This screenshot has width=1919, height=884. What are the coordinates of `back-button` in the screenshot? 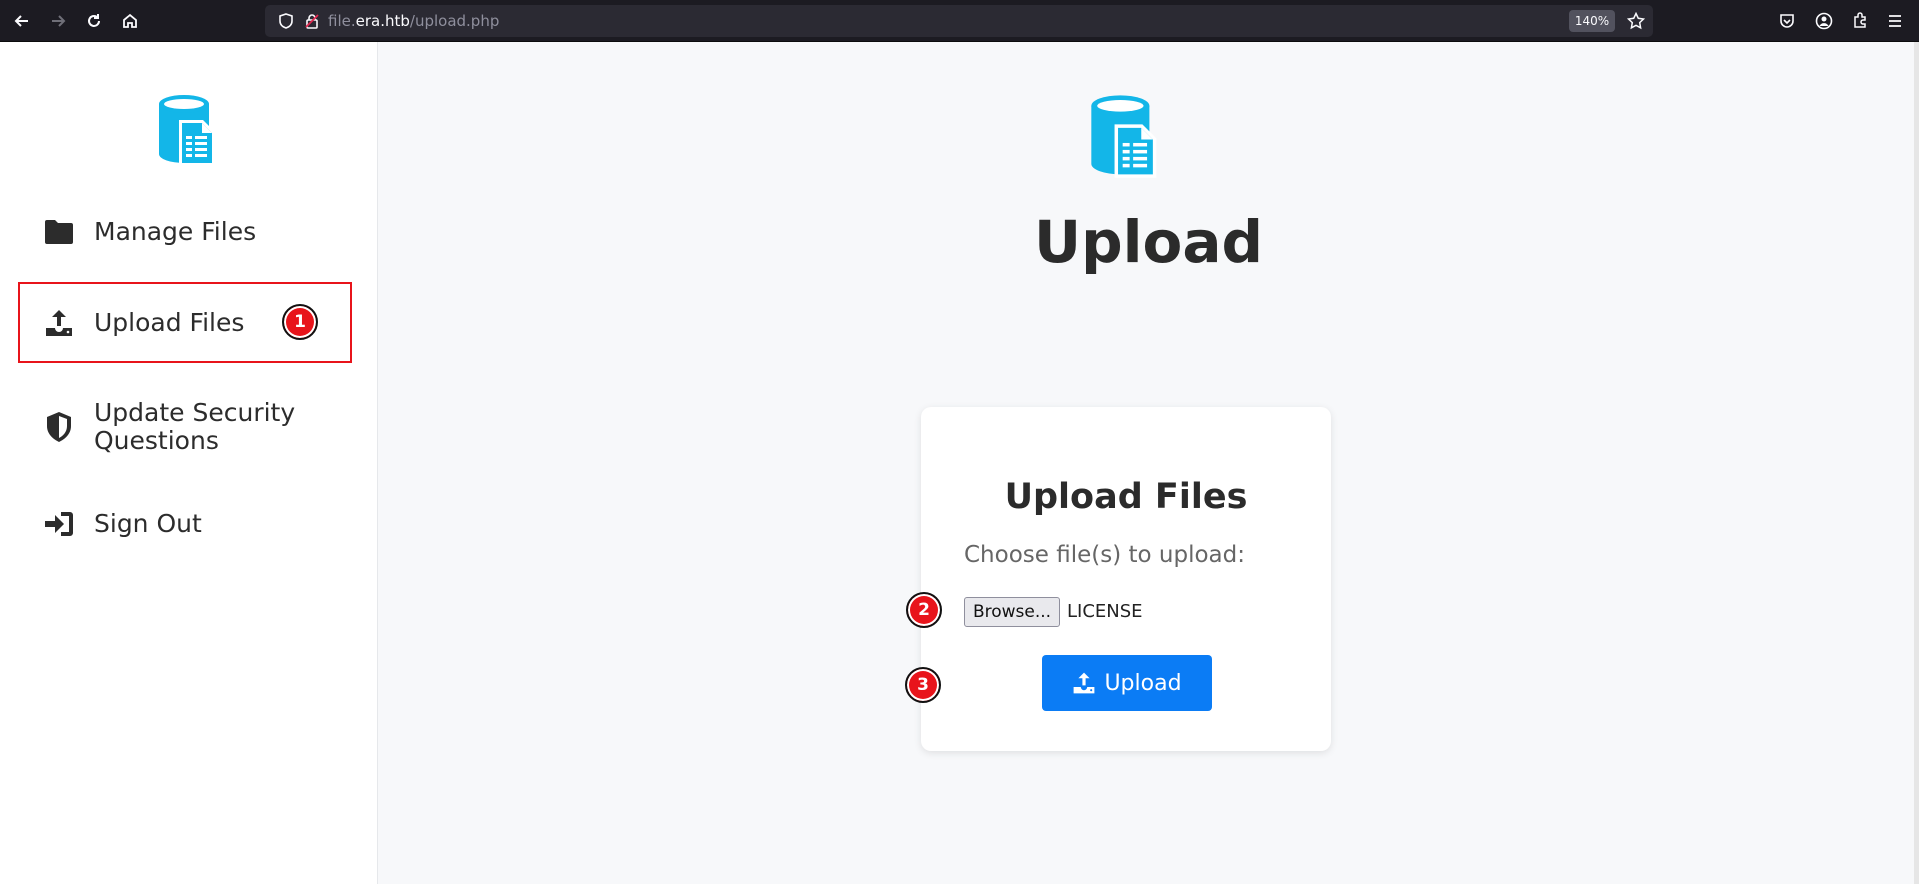 It's located at (22, 21).